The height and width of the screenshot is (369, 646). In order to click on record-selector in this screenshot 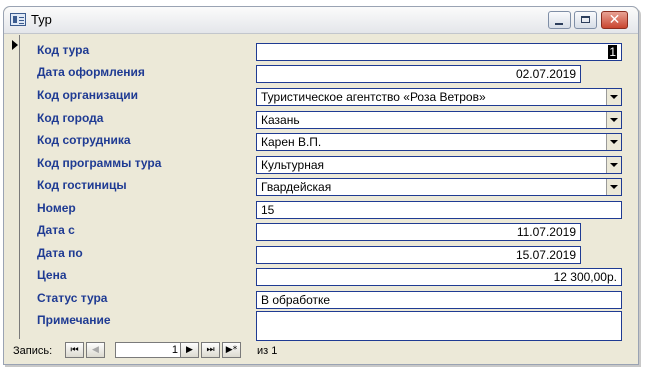, I will do `click(14, 187)`.